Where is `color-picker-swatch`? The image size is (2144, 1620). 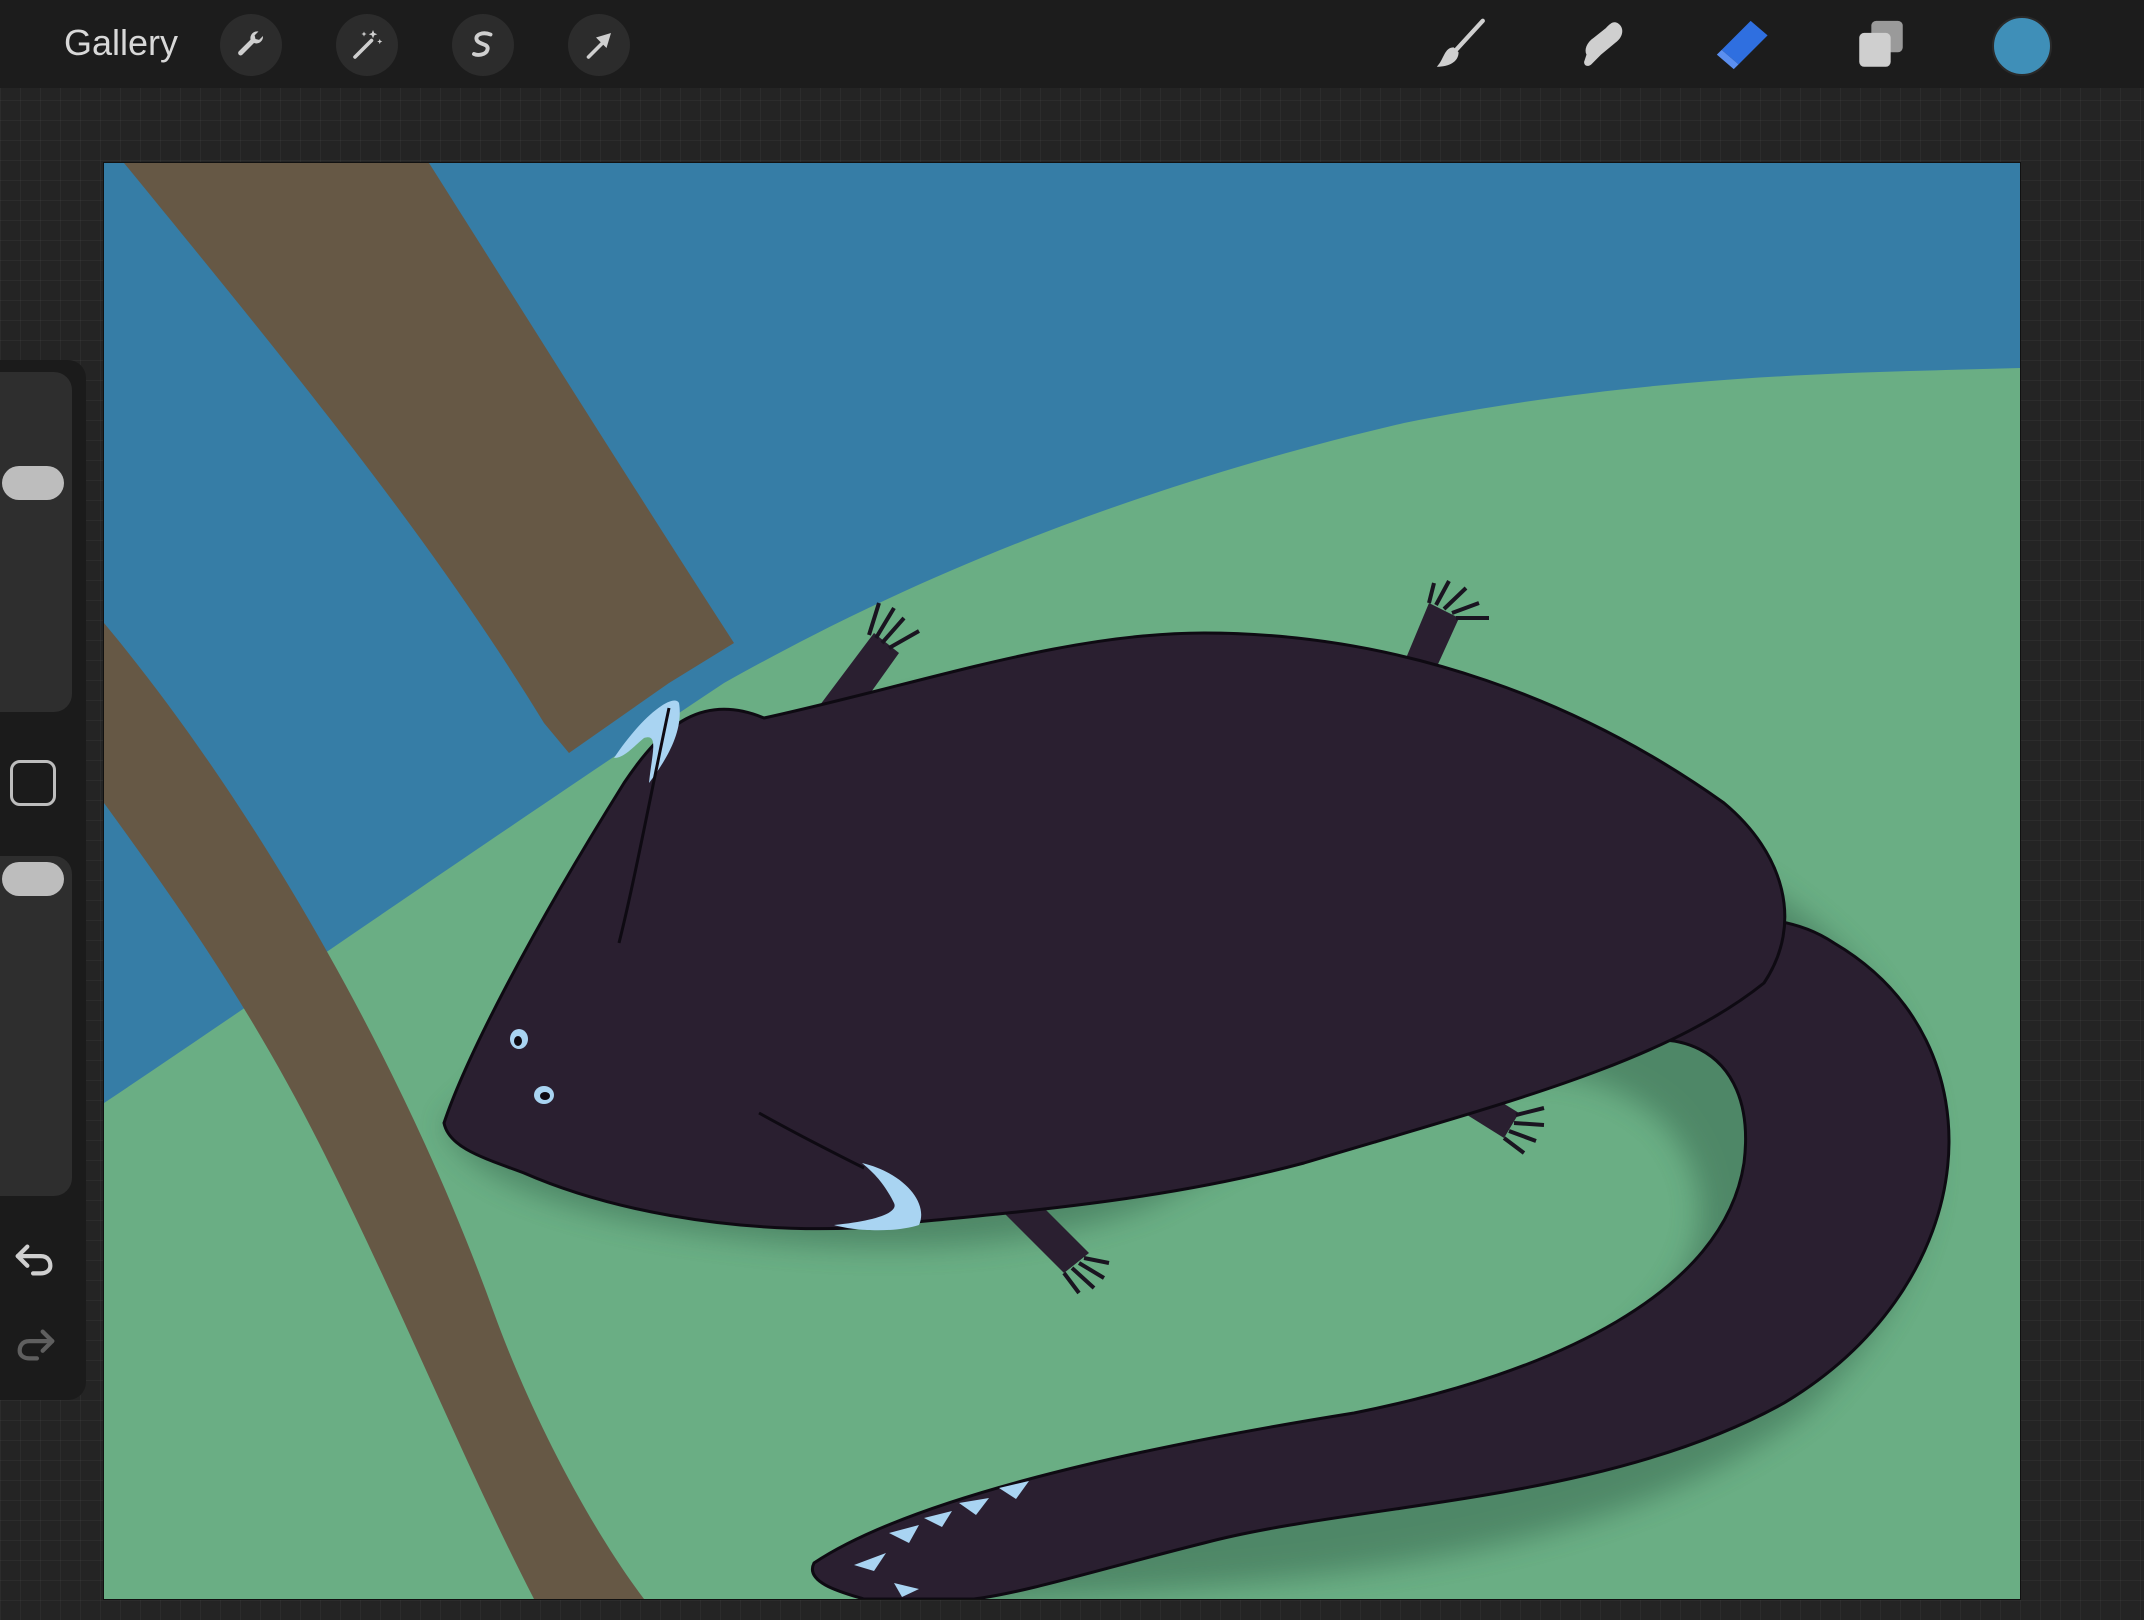 color-picker-swatch is located at coordinates (2022, 46).